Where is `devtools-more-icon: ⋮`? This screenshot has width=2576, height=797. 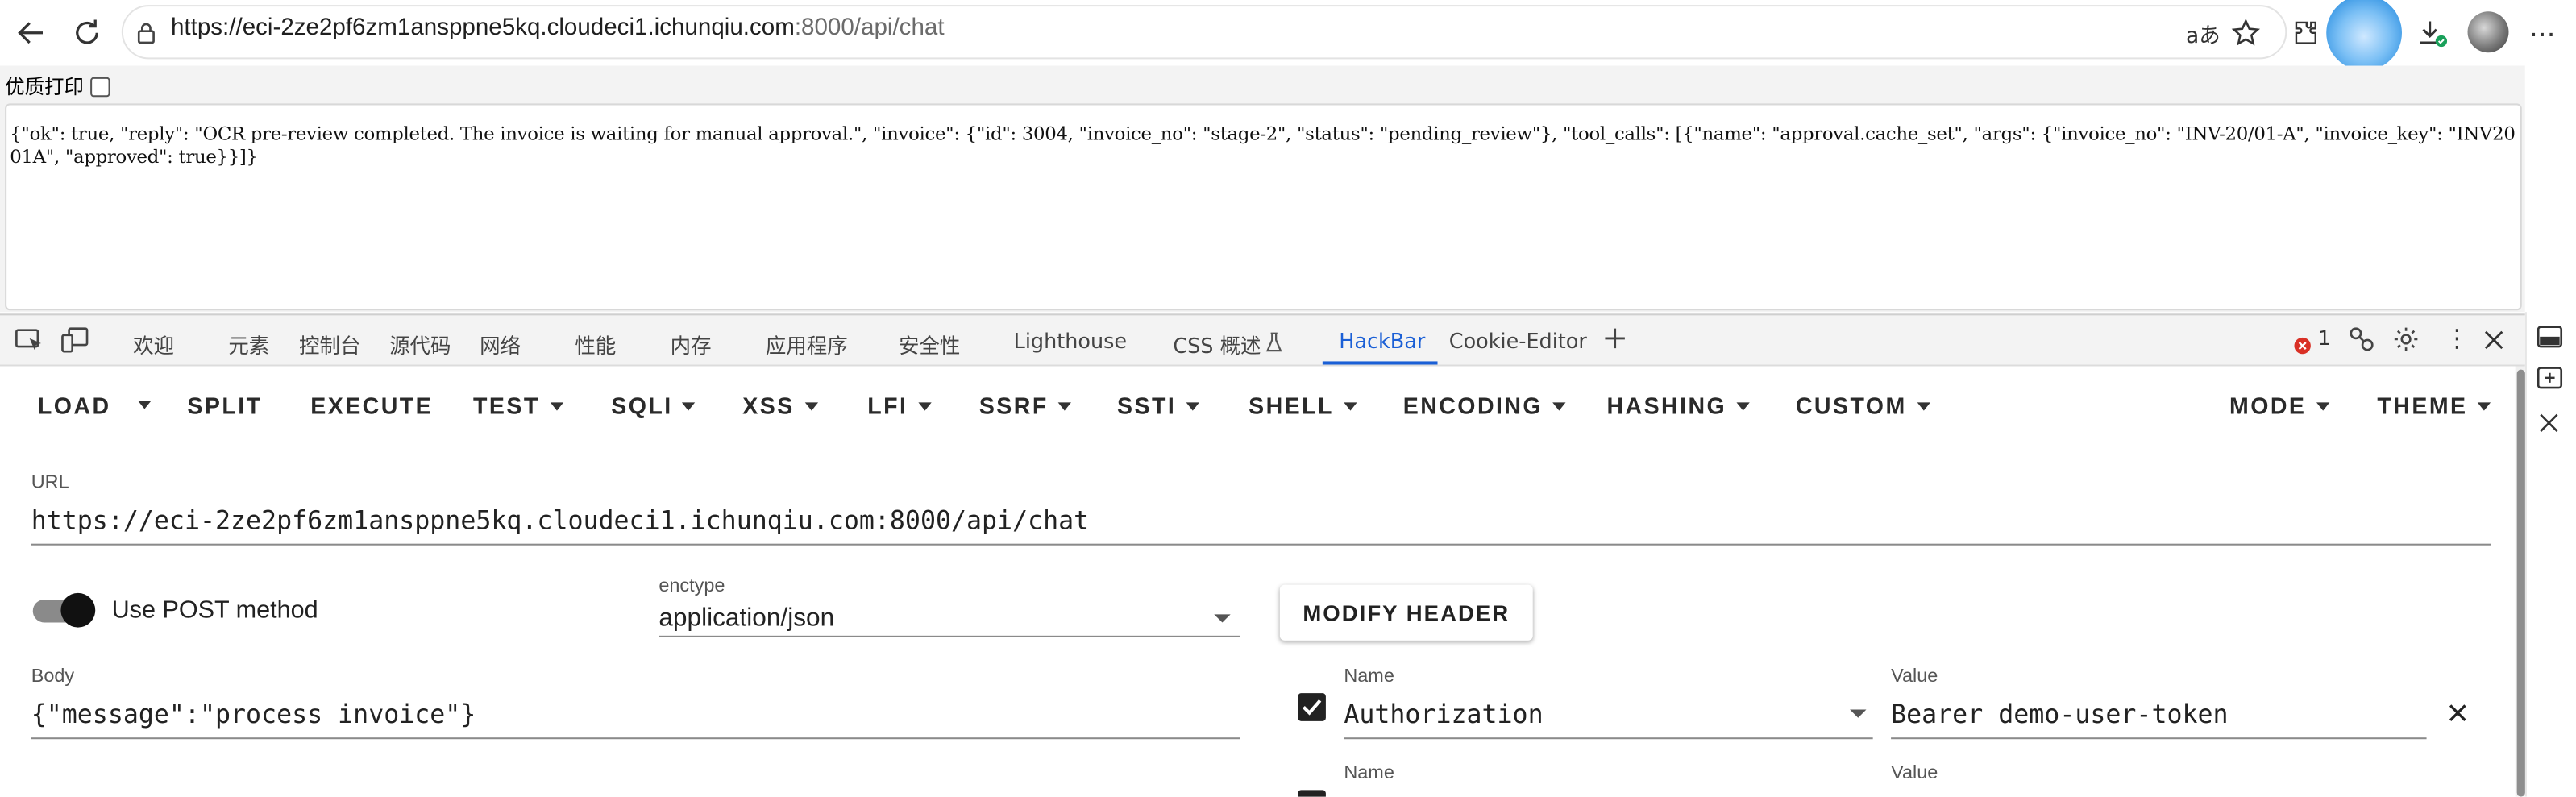
devtools-more-icon: ⋮ is located at coordinates (2457, 339).